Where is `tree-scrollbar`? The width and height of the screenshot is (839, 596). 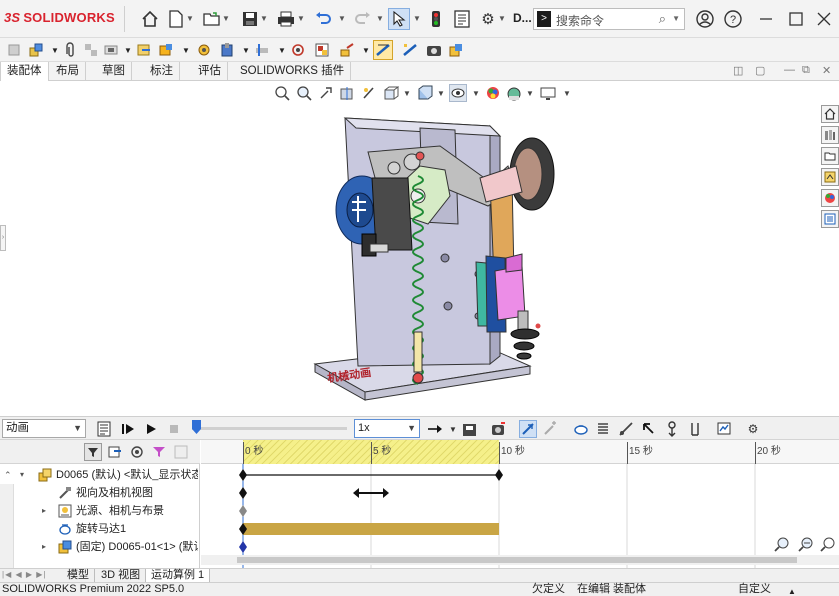
tree-scrollbar is located at coordinates (7, 526).